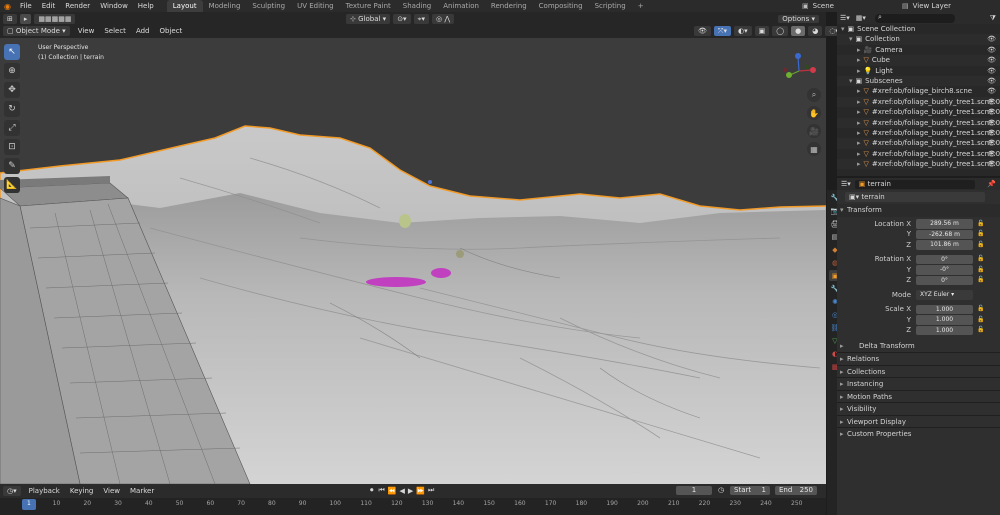 This screenshot has width=1000, height=515. Describe the element at coordinates (12, 147) in the screenshot. I see `transform-tool-icon: ⊡` at that location.